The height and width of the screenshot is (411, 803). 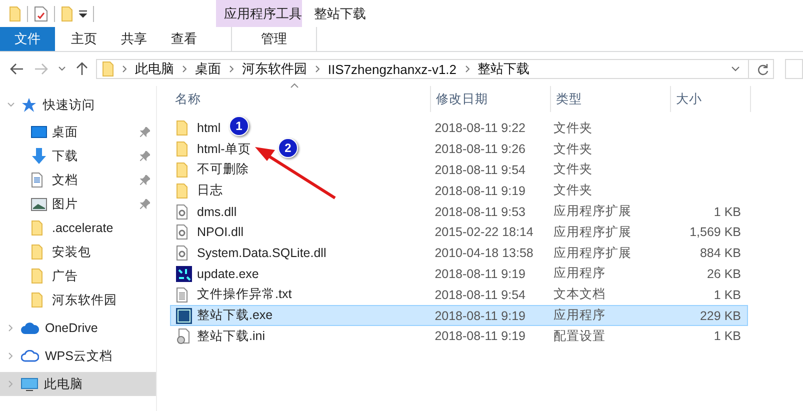 I want to click on breadcrumb: 此电脑, so click(x=154, y=69).